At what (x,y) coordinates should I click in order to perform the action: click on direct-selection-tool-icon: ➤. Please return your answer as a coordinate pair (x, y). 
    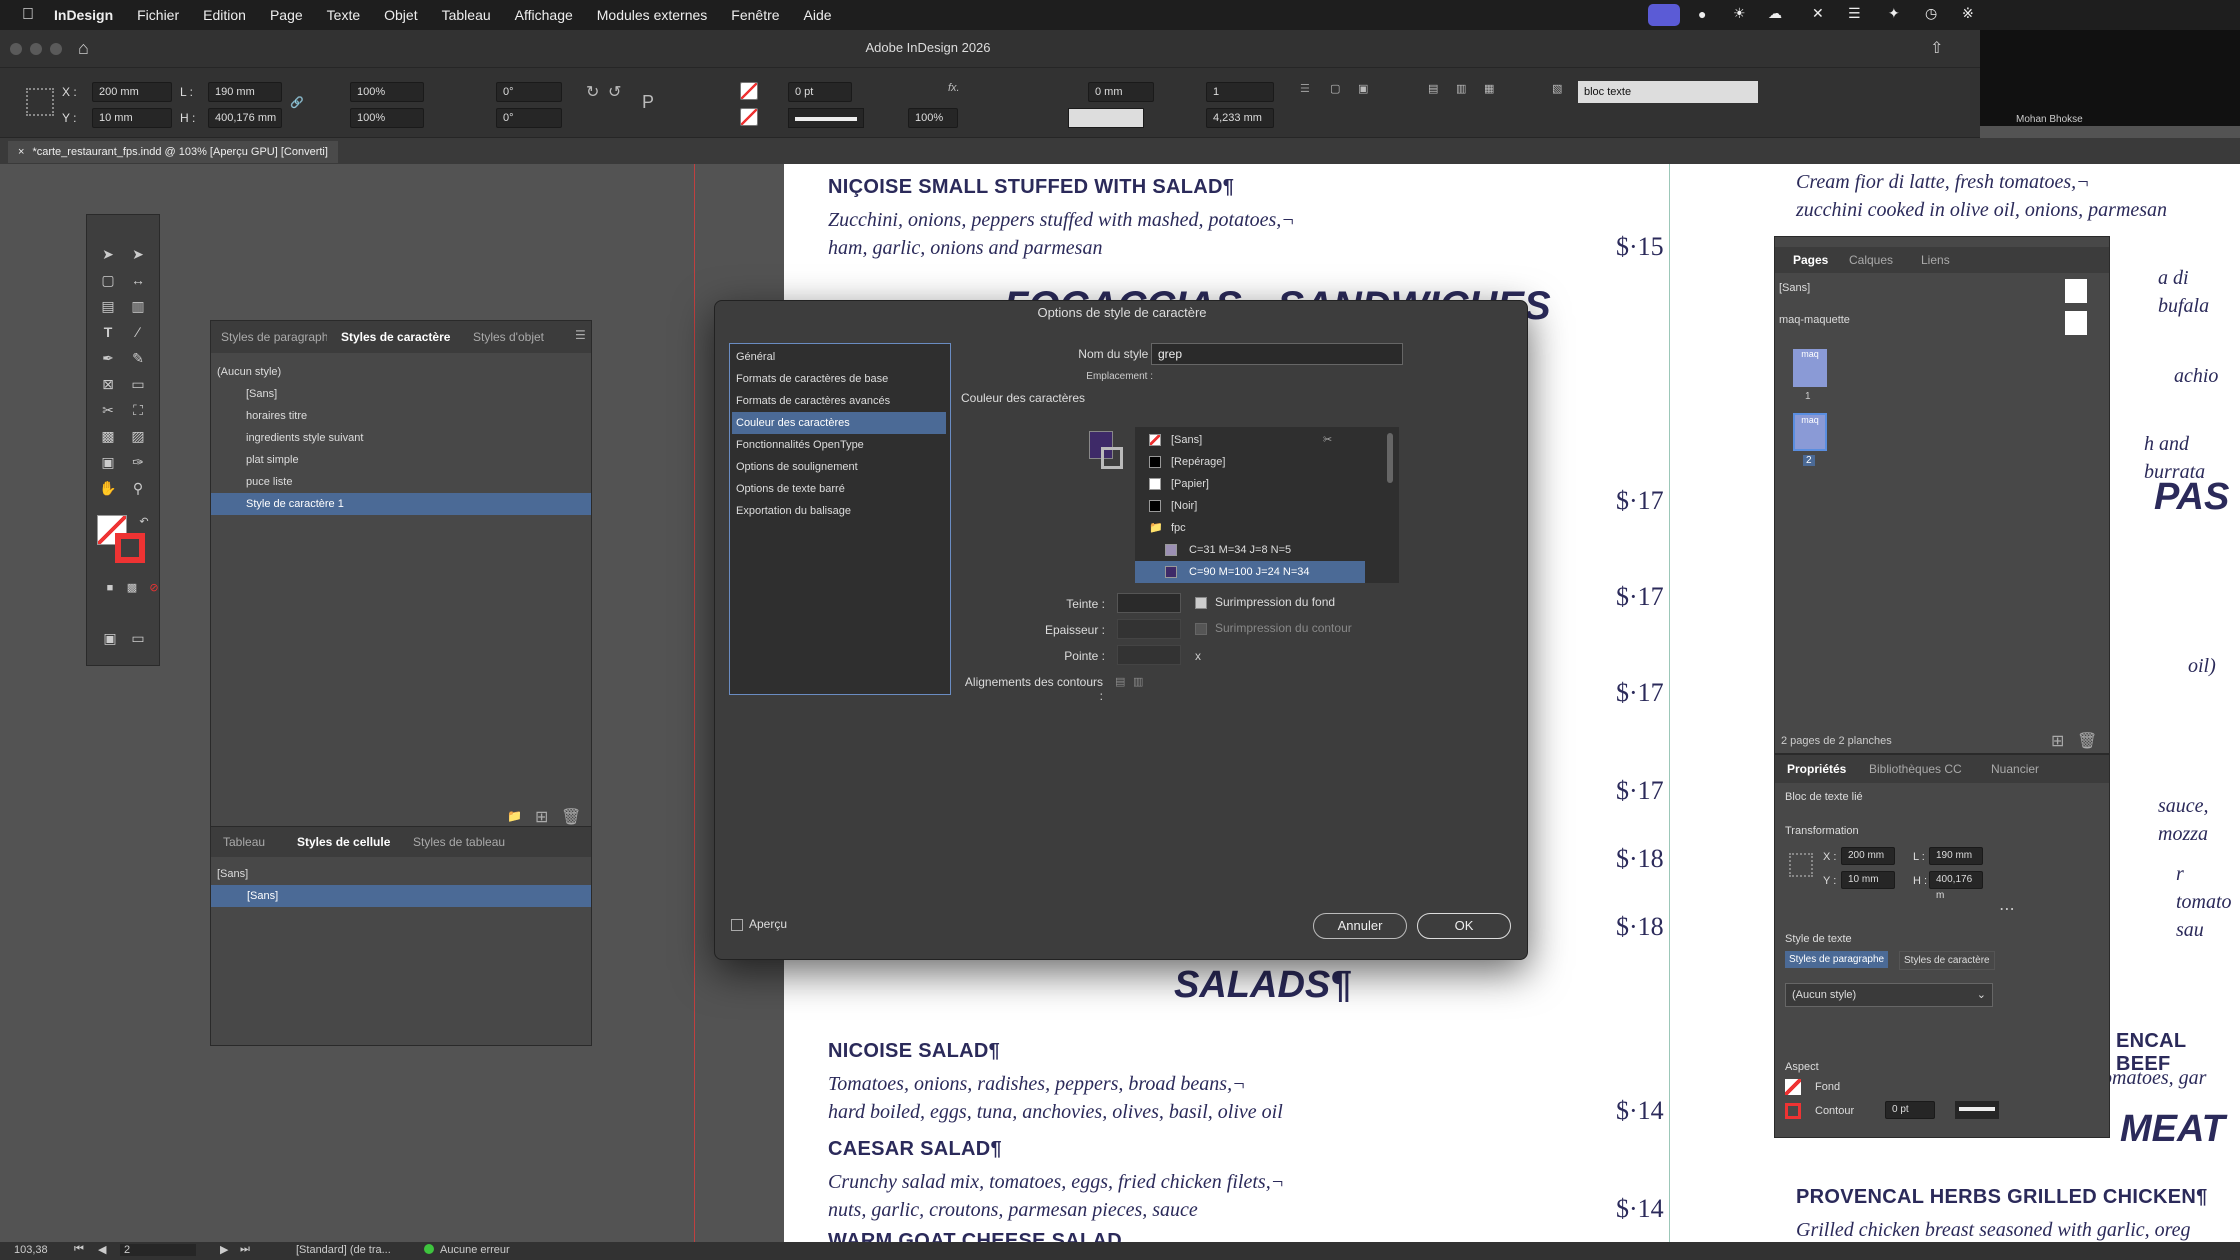
    Looking at the image, I should click on (138, 254).